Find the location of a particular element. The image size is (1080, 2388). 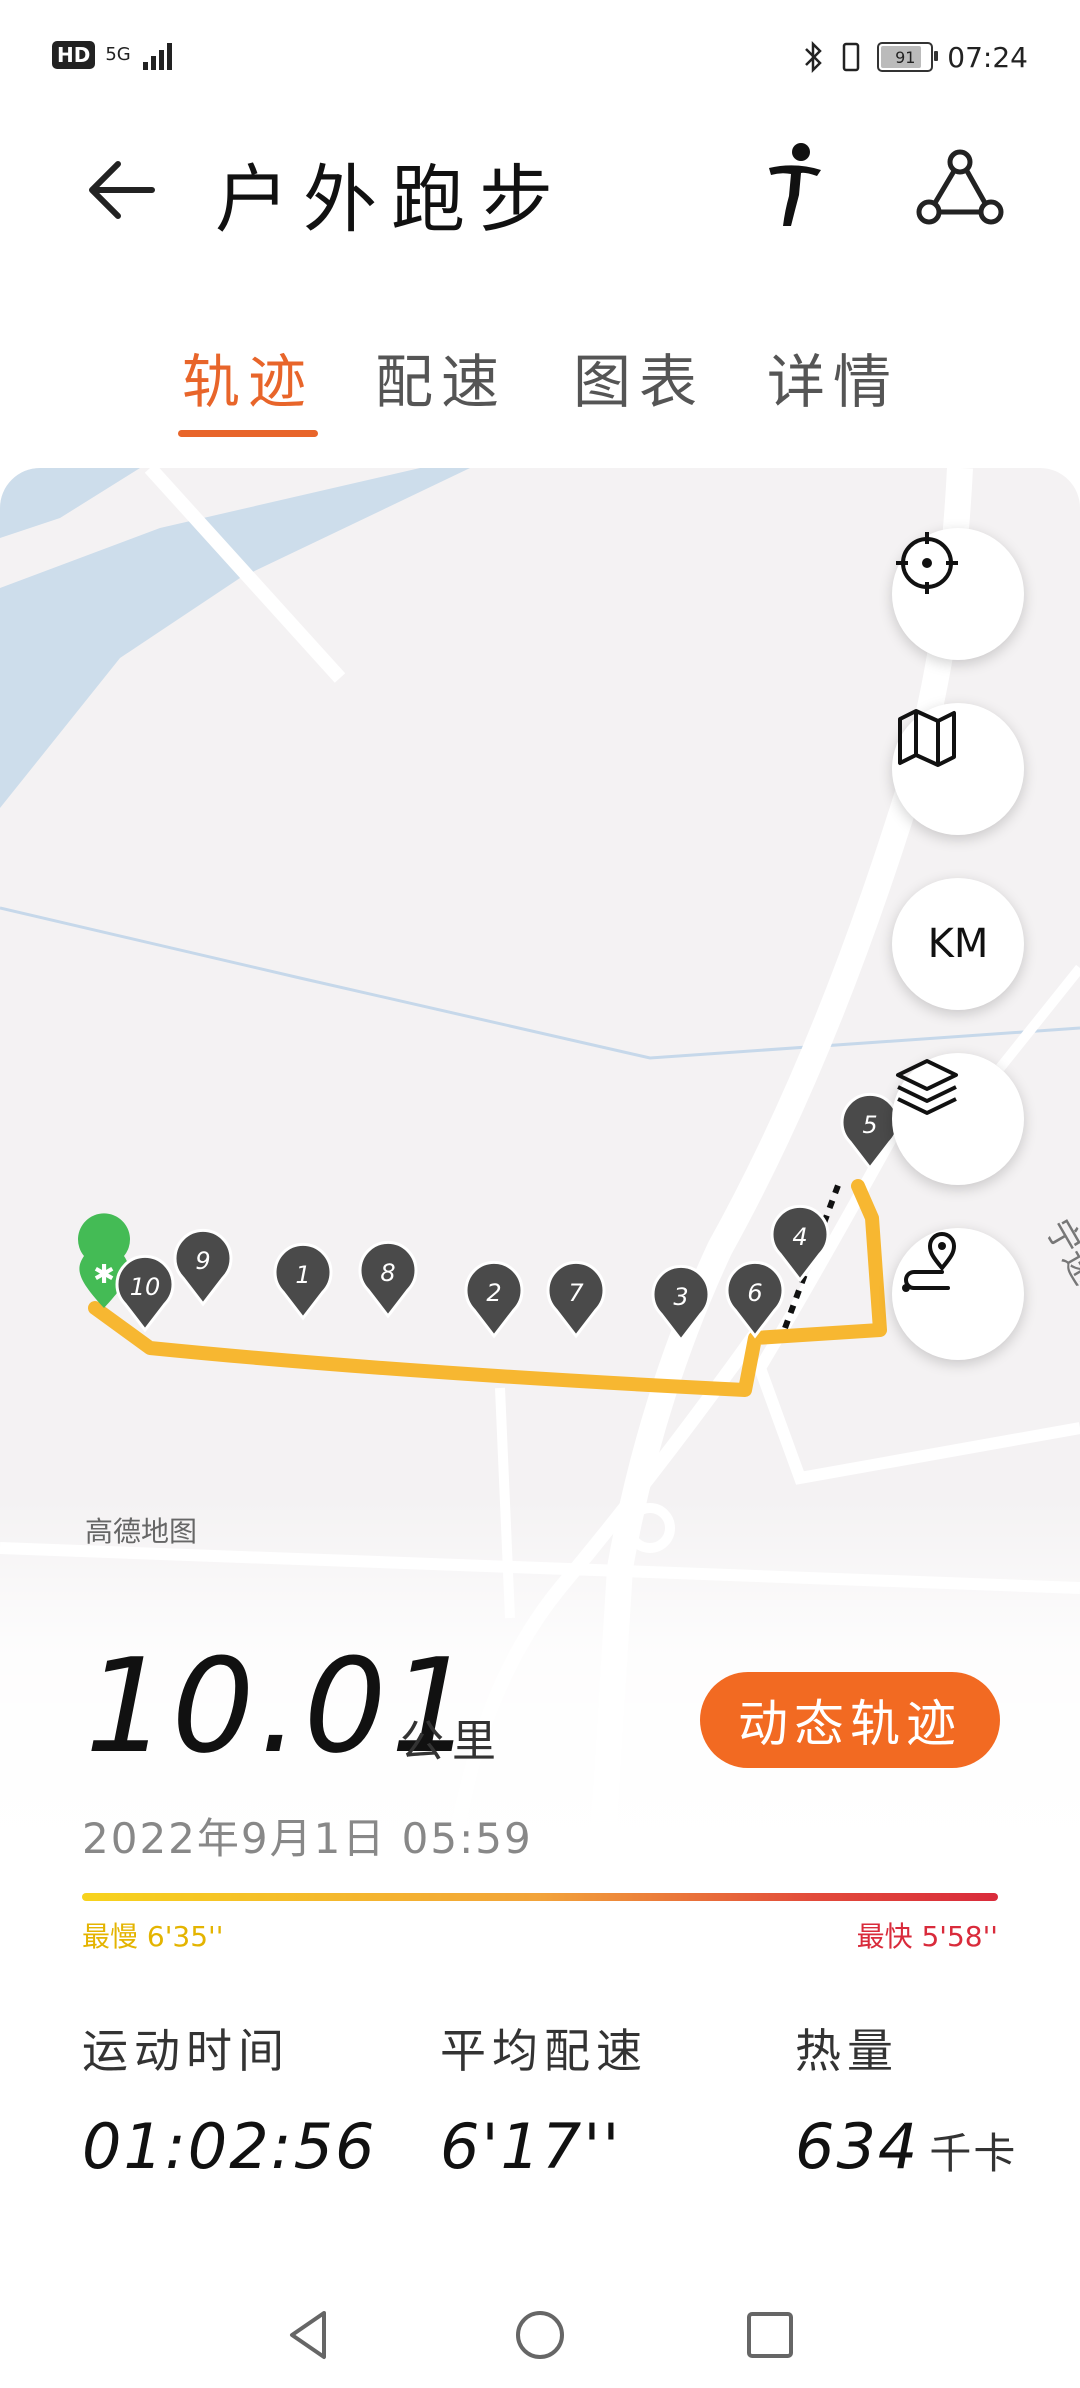

km-marker-label: 5 is located at coordinates (869, 1125).